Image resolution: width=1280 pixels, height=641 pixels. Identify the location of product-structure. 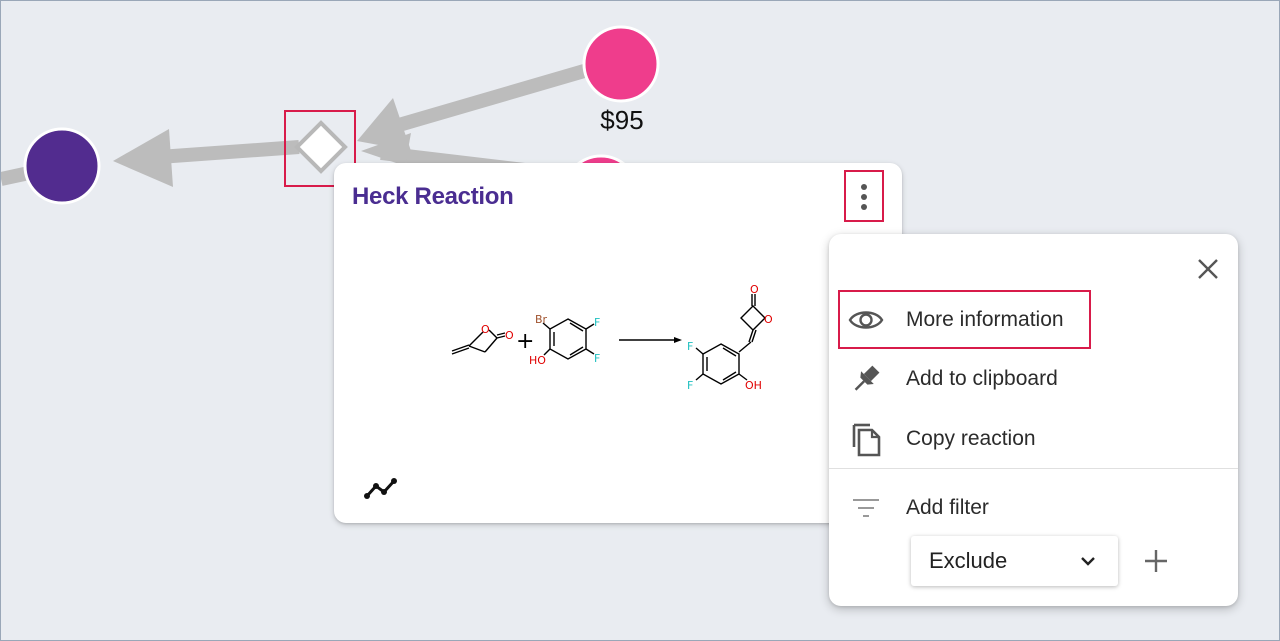
(730, 339).